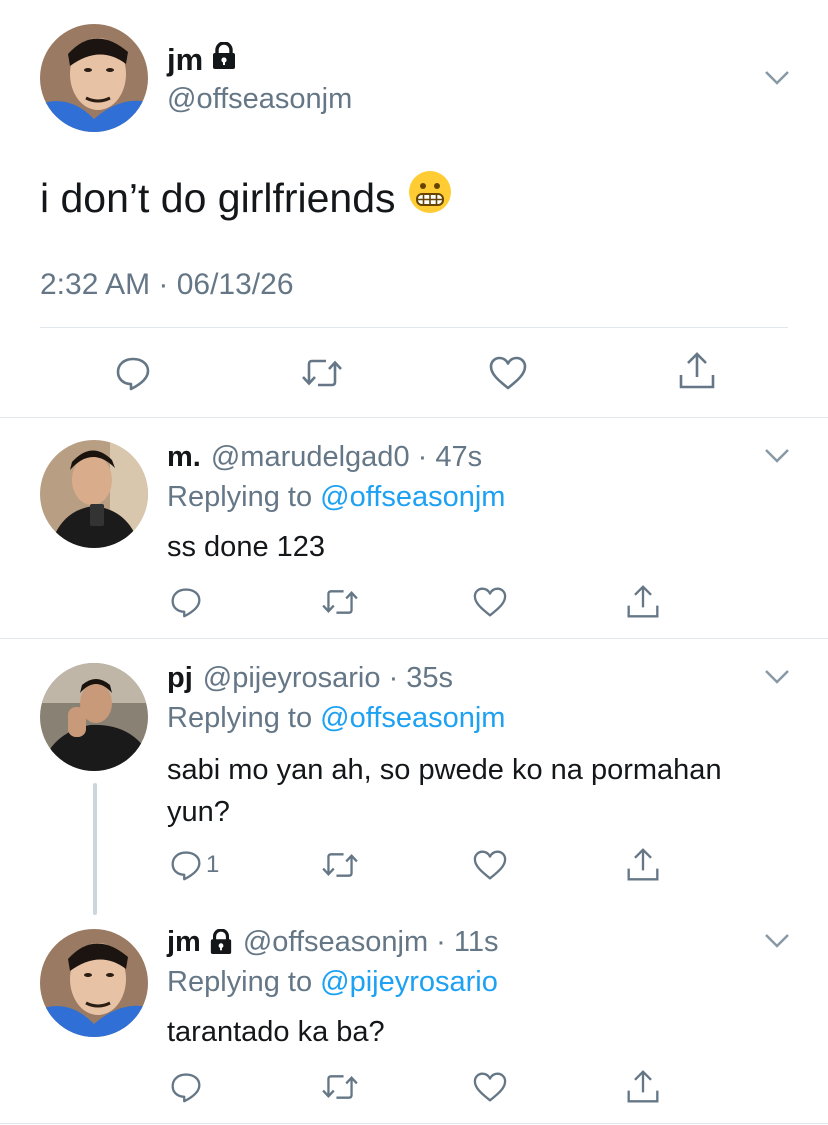  I want to click on author-name: m., so click(184, 457).